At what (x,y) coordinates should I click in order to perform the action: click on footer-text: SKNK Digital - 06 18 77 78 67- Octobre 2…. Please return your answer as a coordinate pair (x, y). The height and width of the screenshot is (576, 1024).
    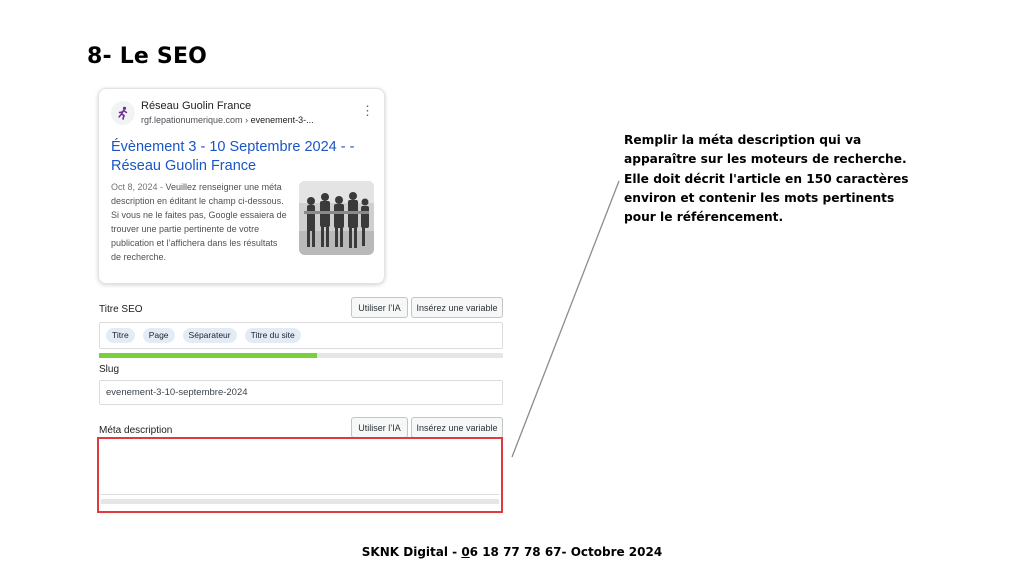
    Looking at the image, I should click on (512, 552).